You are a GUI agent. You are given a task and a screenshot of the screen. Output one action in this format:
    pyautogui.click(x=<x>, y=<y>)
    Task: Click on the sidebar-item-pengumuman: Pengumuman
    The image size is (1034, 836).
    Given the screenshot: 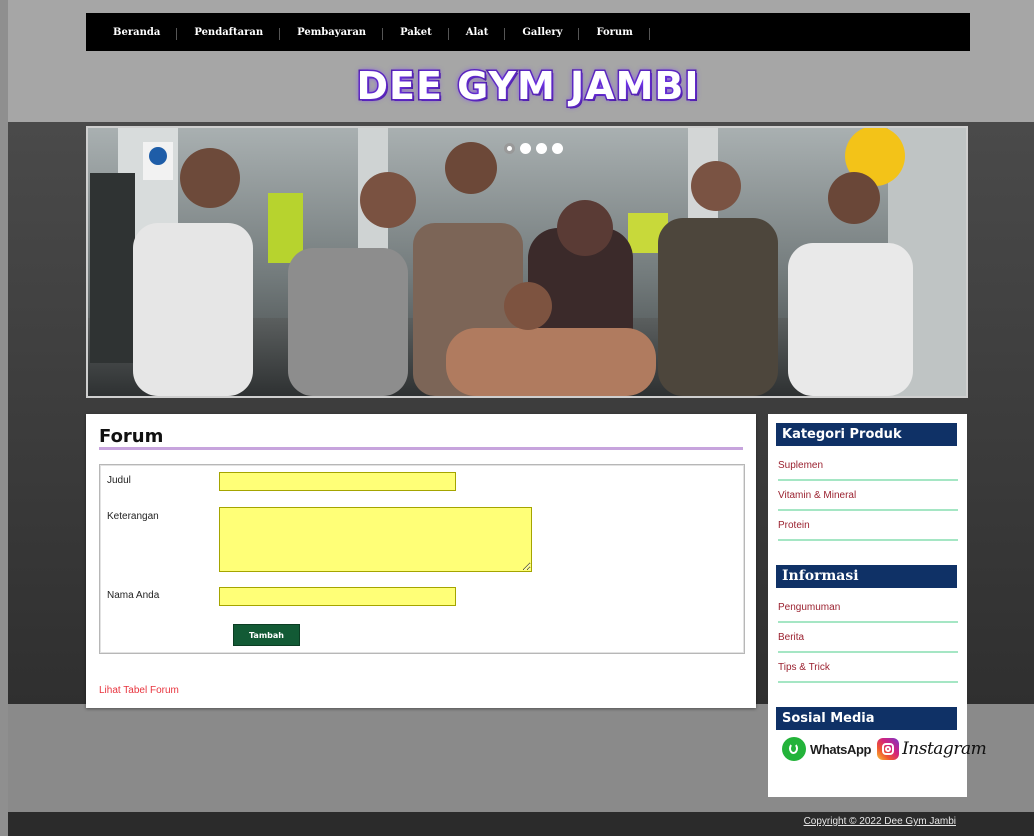 What is the action you would take?
    pyautogui.click(x=868, y=612)
    